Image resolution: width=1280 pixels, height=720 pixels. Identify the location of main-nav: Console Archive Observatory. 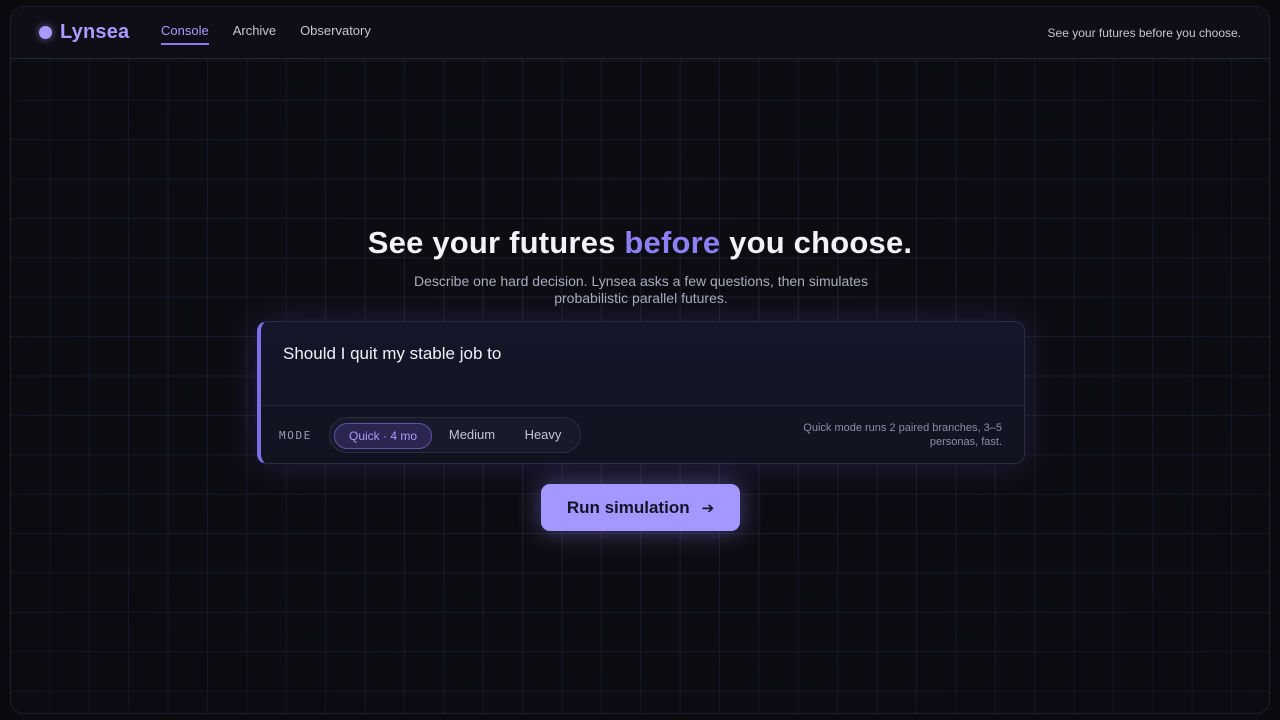
(266, 34).